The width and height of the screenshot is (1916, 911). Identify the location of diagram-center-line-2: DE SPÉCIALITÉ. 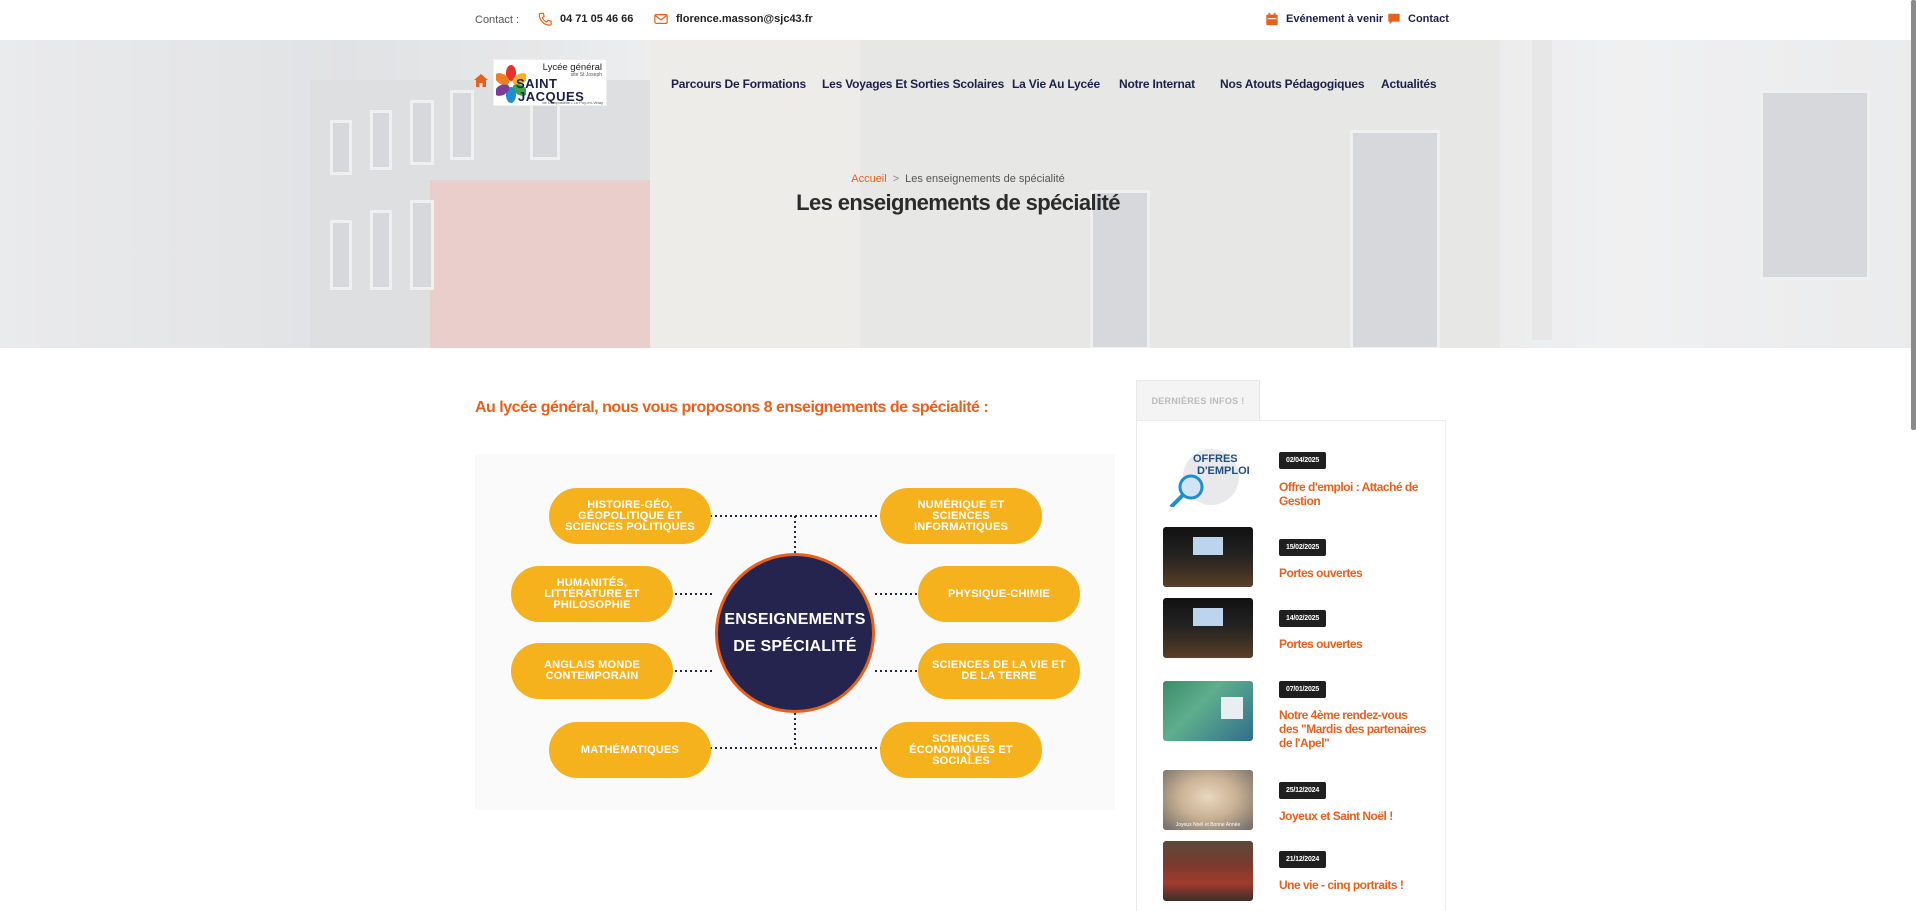
(795, 646).